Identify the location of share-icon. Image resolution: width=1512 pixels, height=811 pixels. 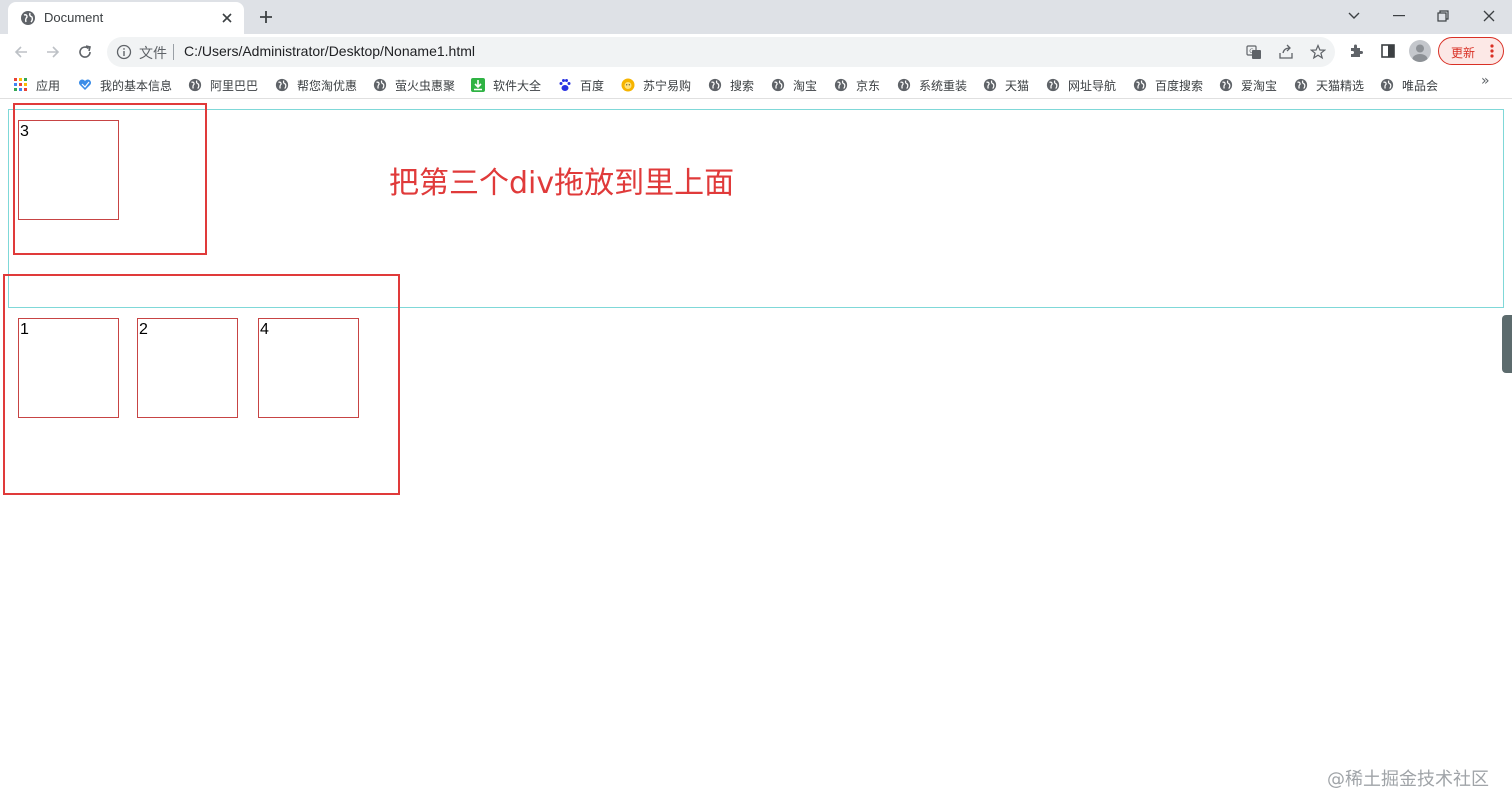
(1286, 52).